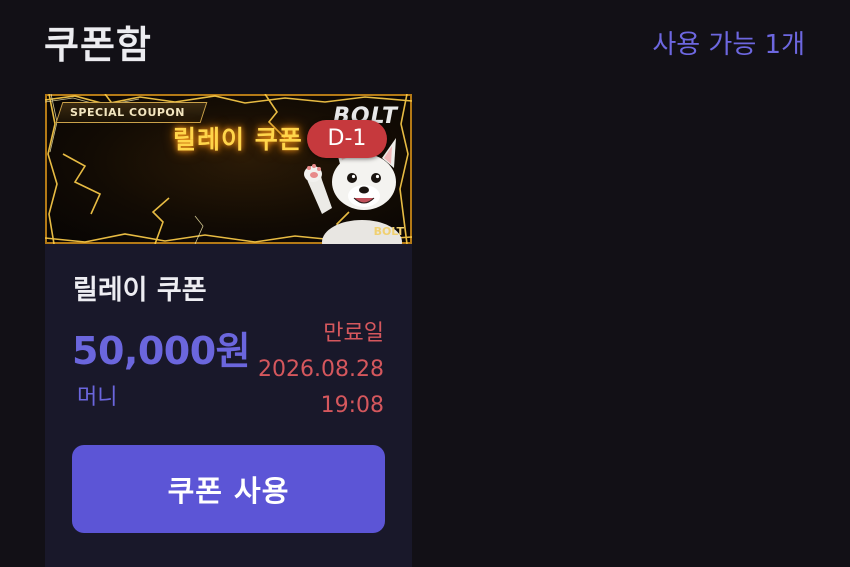  What do you see at coordinates (347, 139) in the screenshot?
I see `dday-badge: D-1` at bounding box center [347, 139].